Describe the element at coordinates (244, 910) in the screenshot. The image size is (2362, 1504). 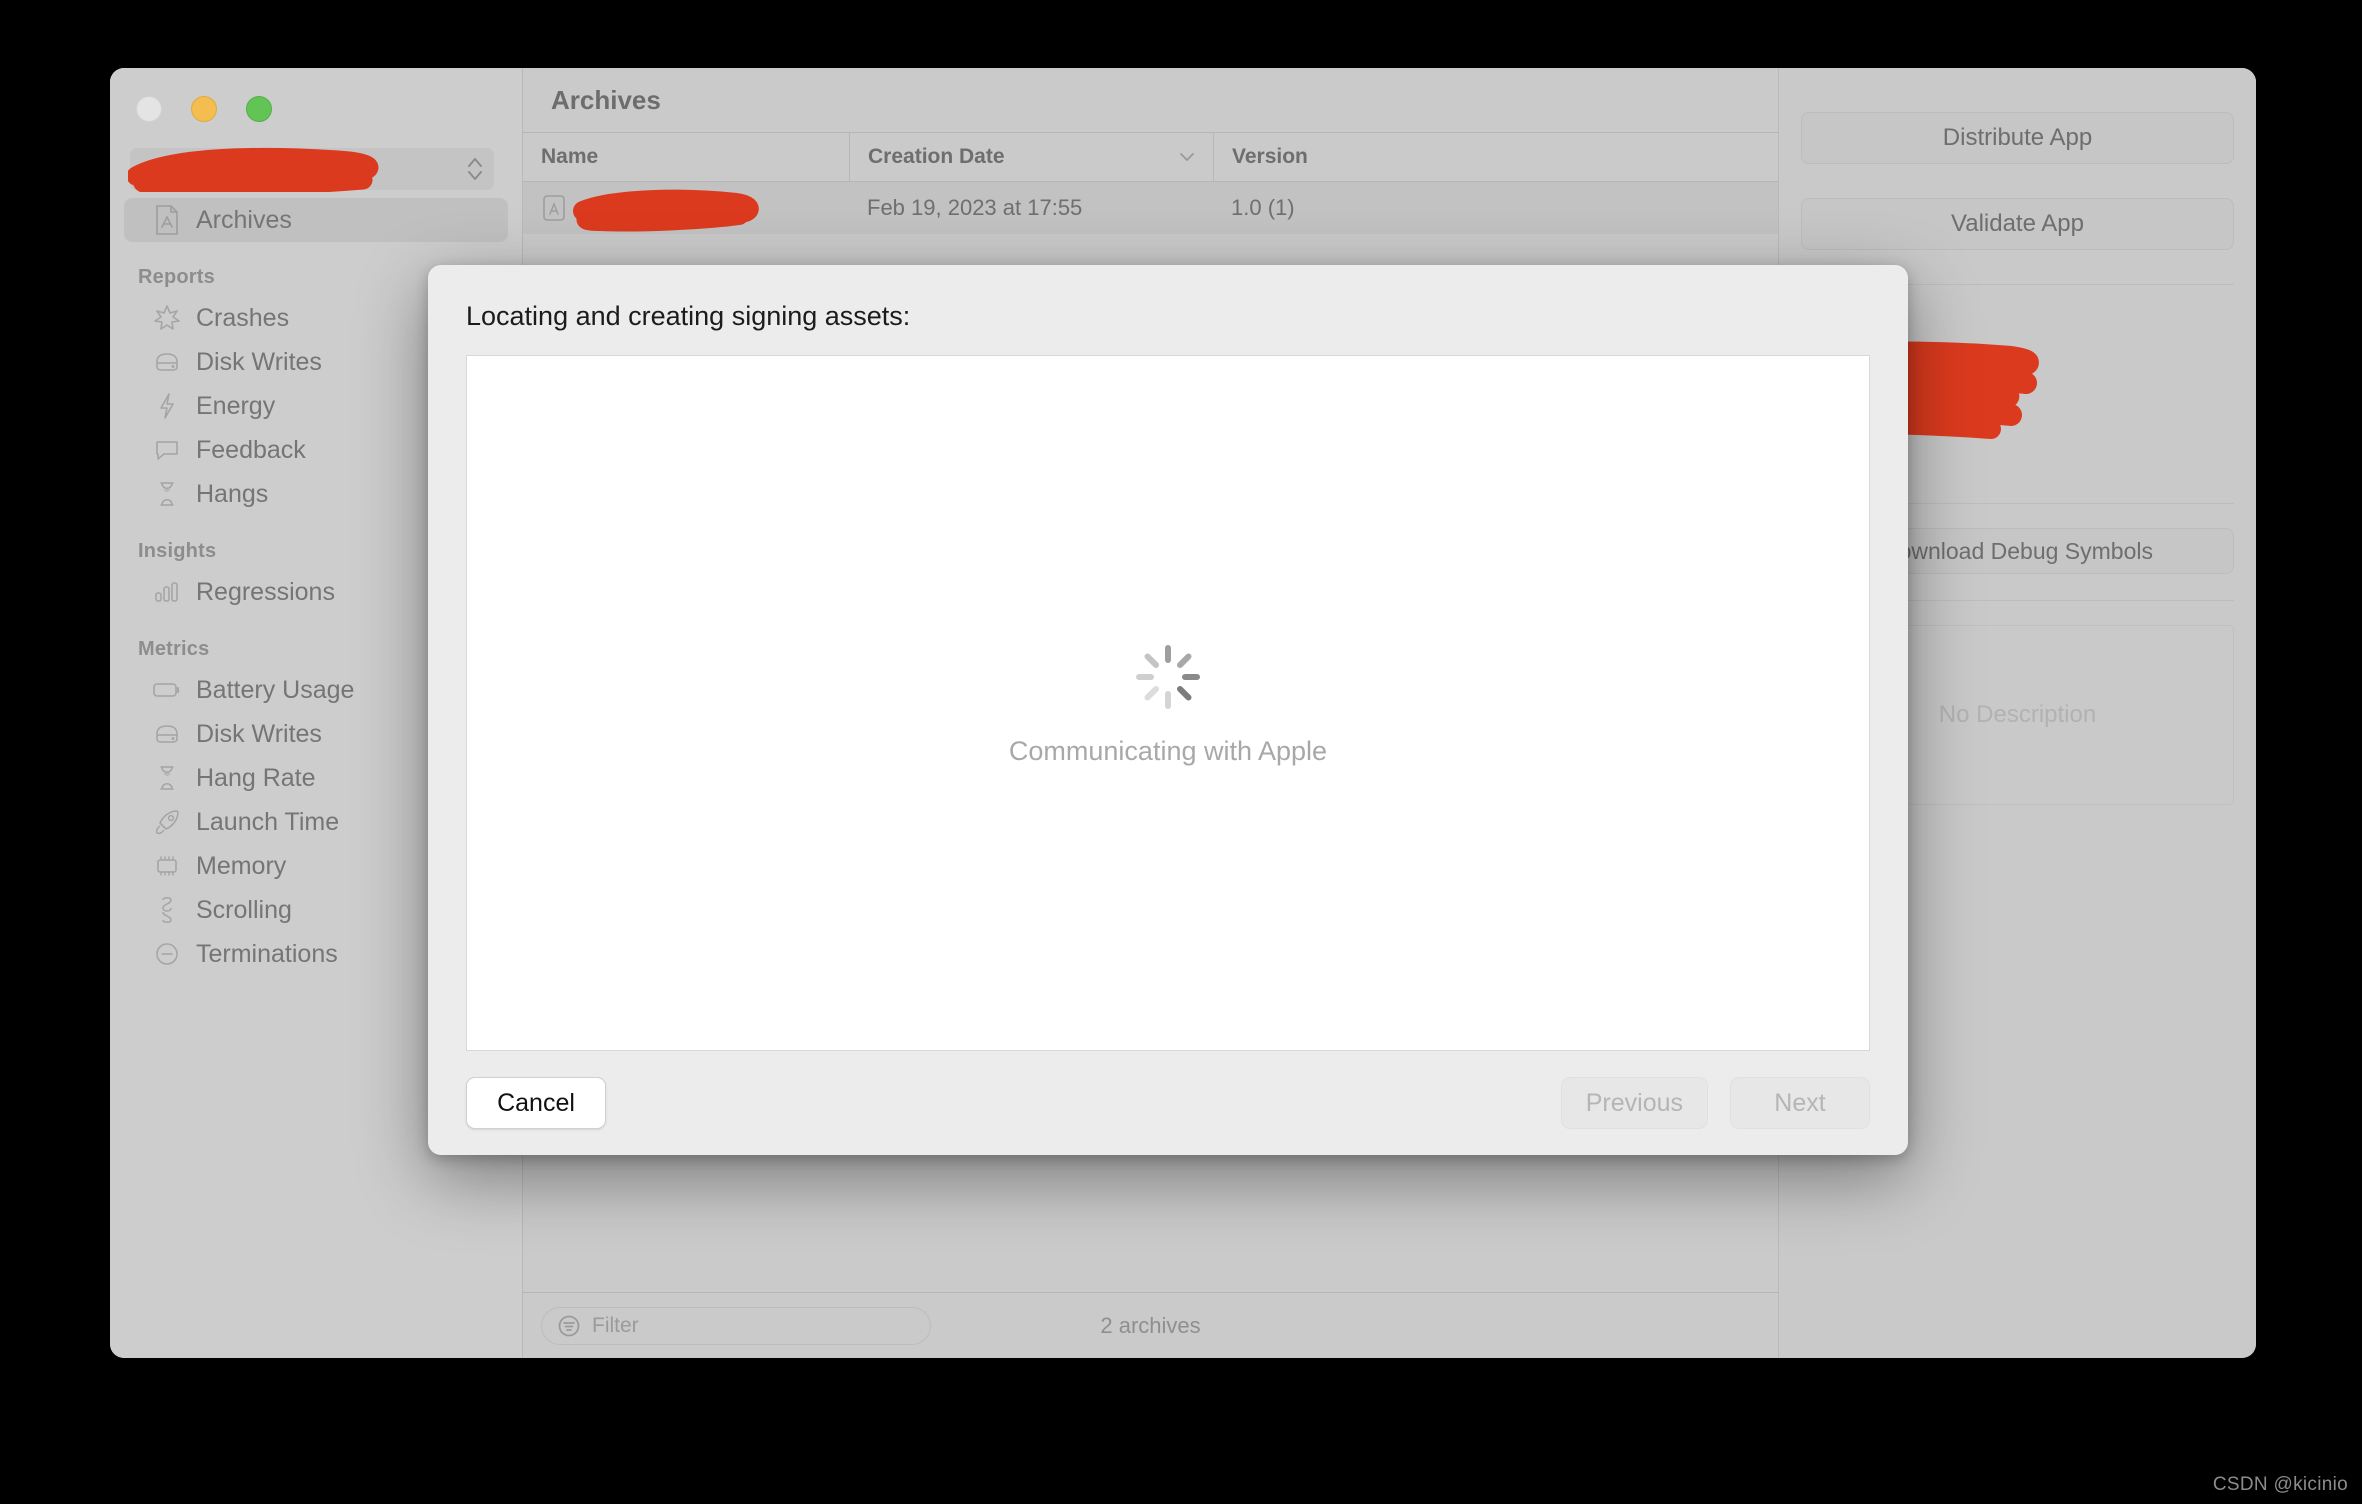
I see `sidebar-item-label: Scrolling` at that location.